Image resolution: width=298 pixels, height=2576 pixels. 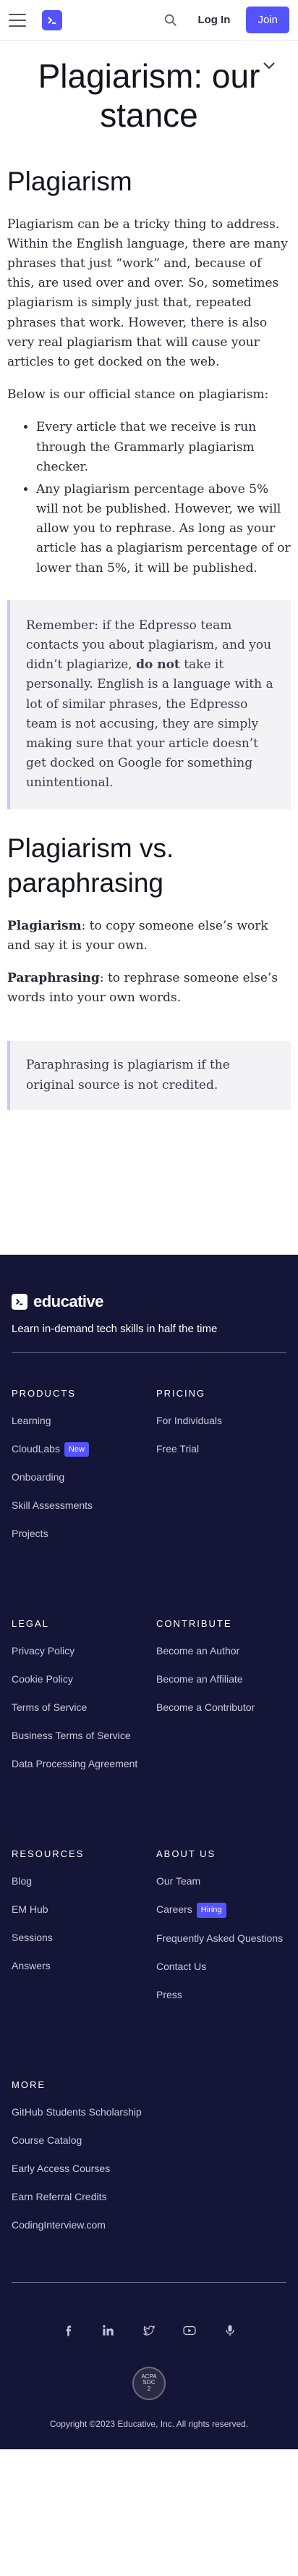 I want to click on search-icon, so click(x=171, y=20).